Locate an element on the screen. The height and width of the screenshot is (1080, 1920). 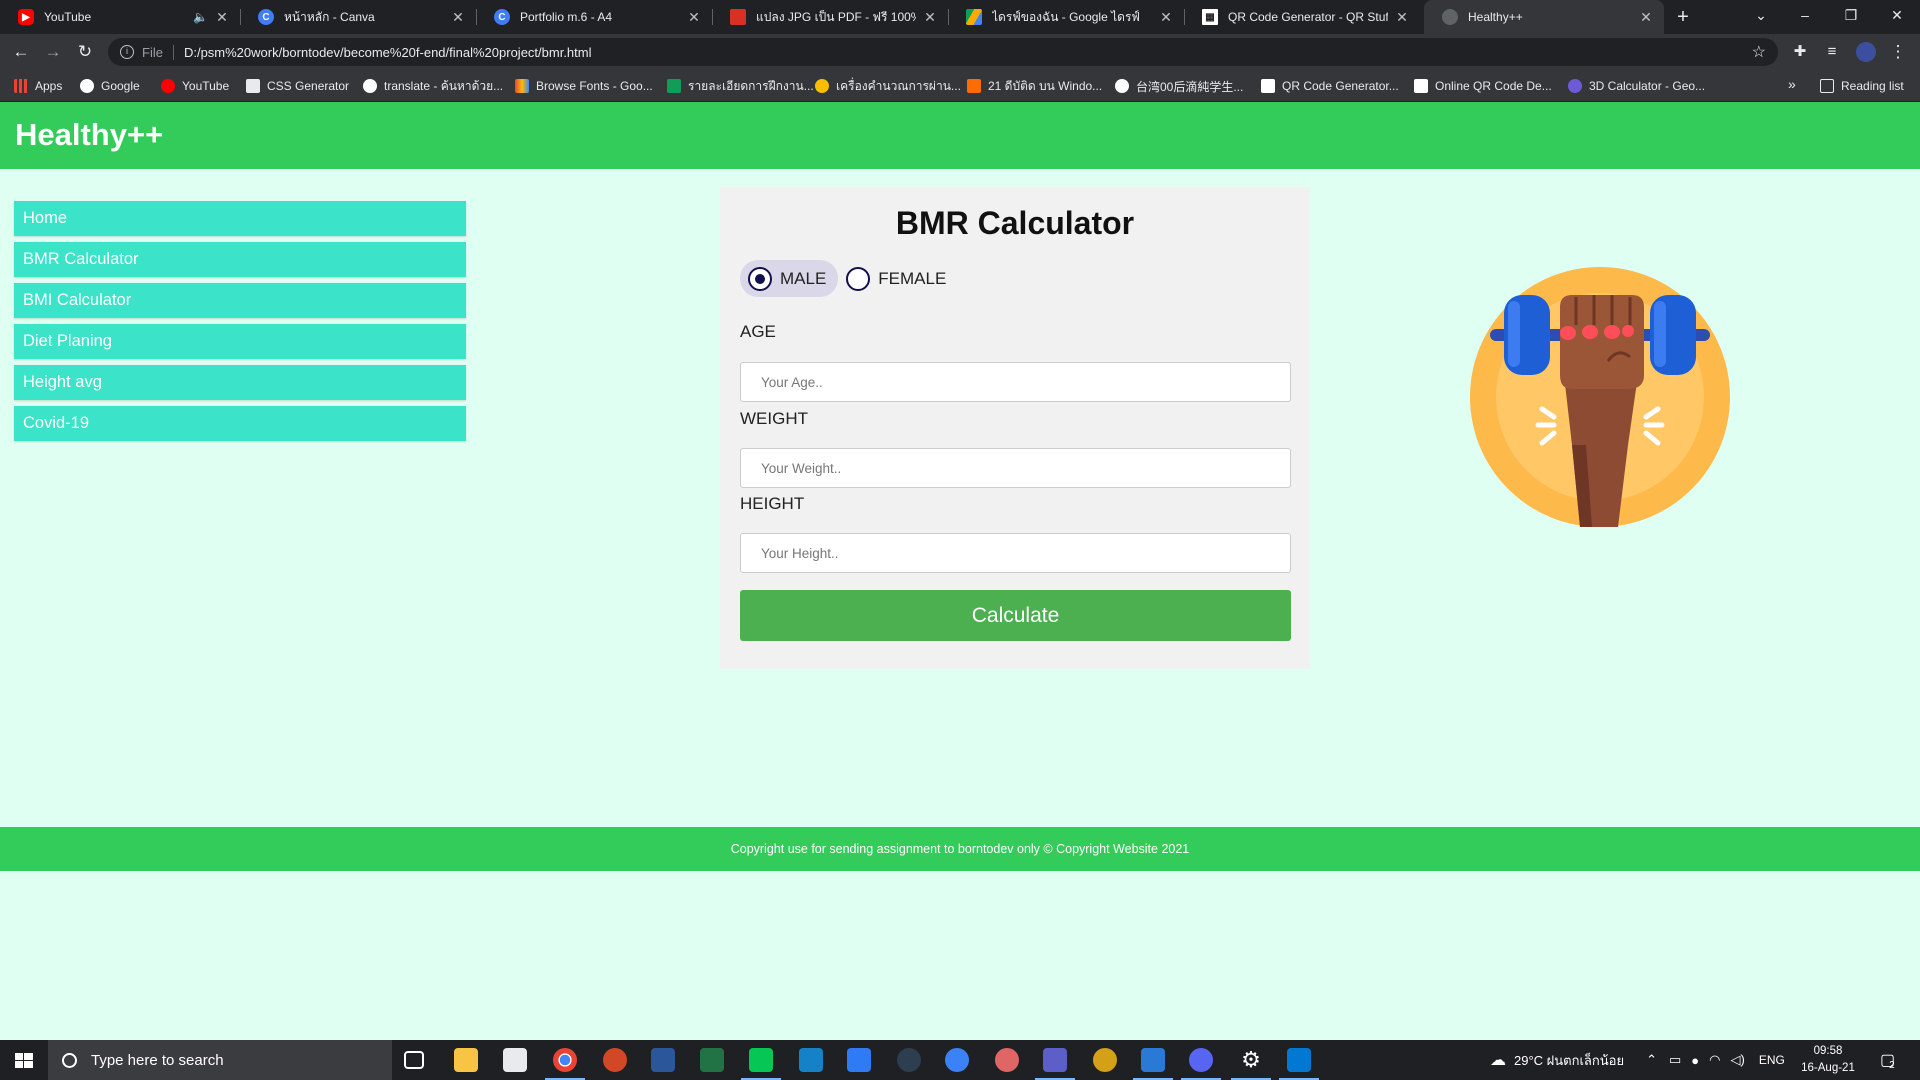
taskbar-search: Type here to search is located at coordinates (220, 1060).